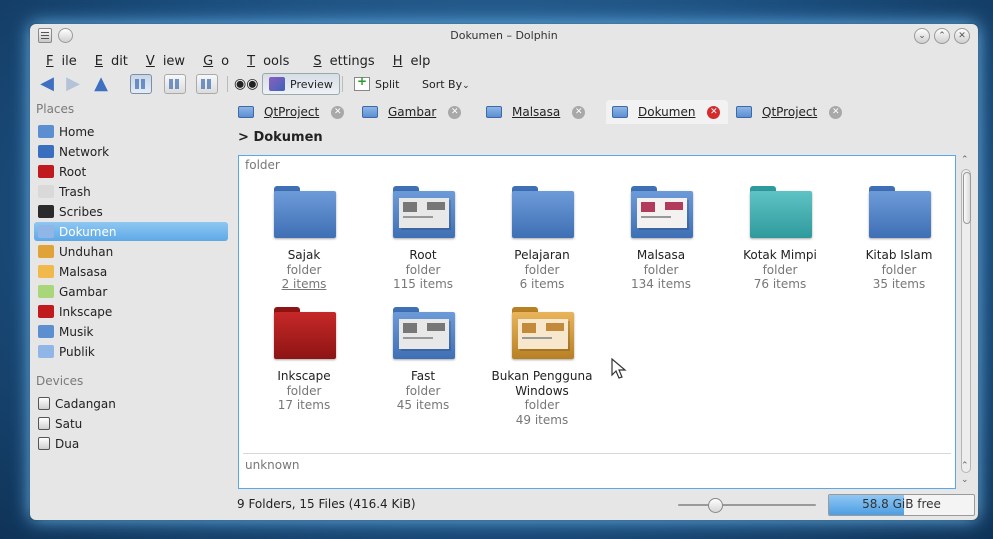 The width and height of the screenshot is (993, 539). I want to click on sidebar-item-root: Root, so click(131, 171).